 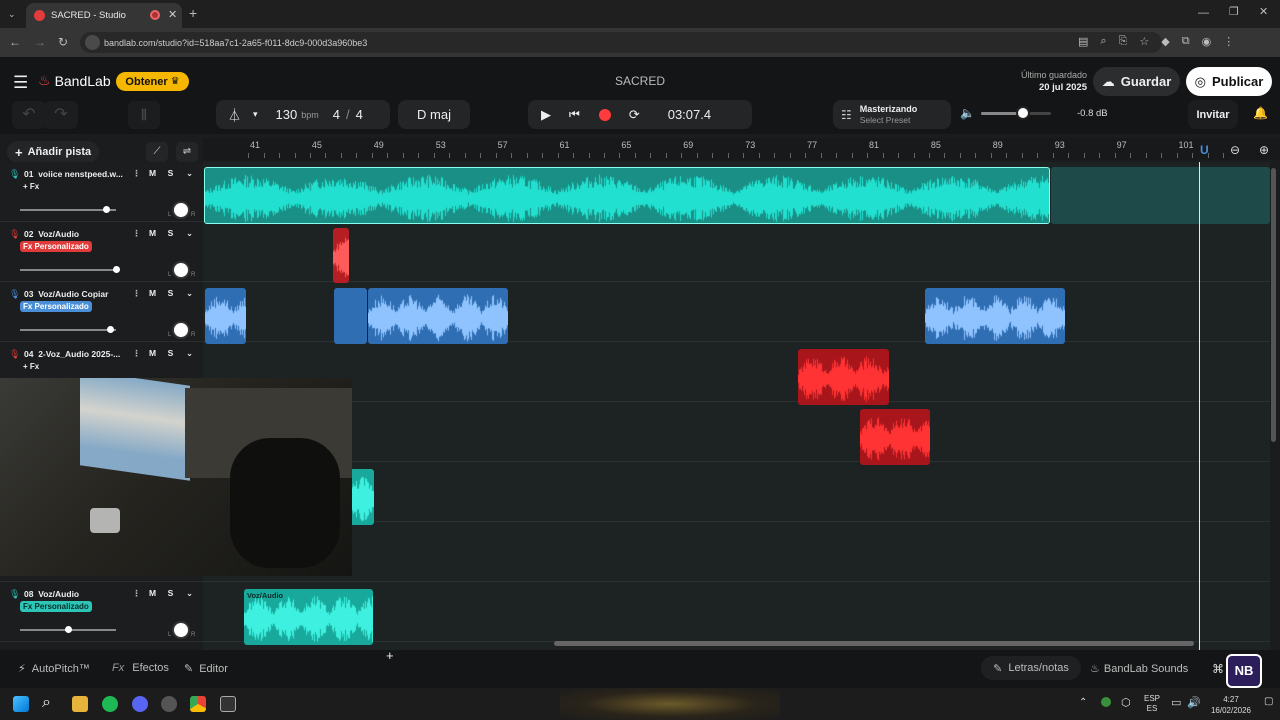 What do you see at coordinates (228, 704) in the screenshot?
I see `terminal-icon` at bounding box center [228, 704].